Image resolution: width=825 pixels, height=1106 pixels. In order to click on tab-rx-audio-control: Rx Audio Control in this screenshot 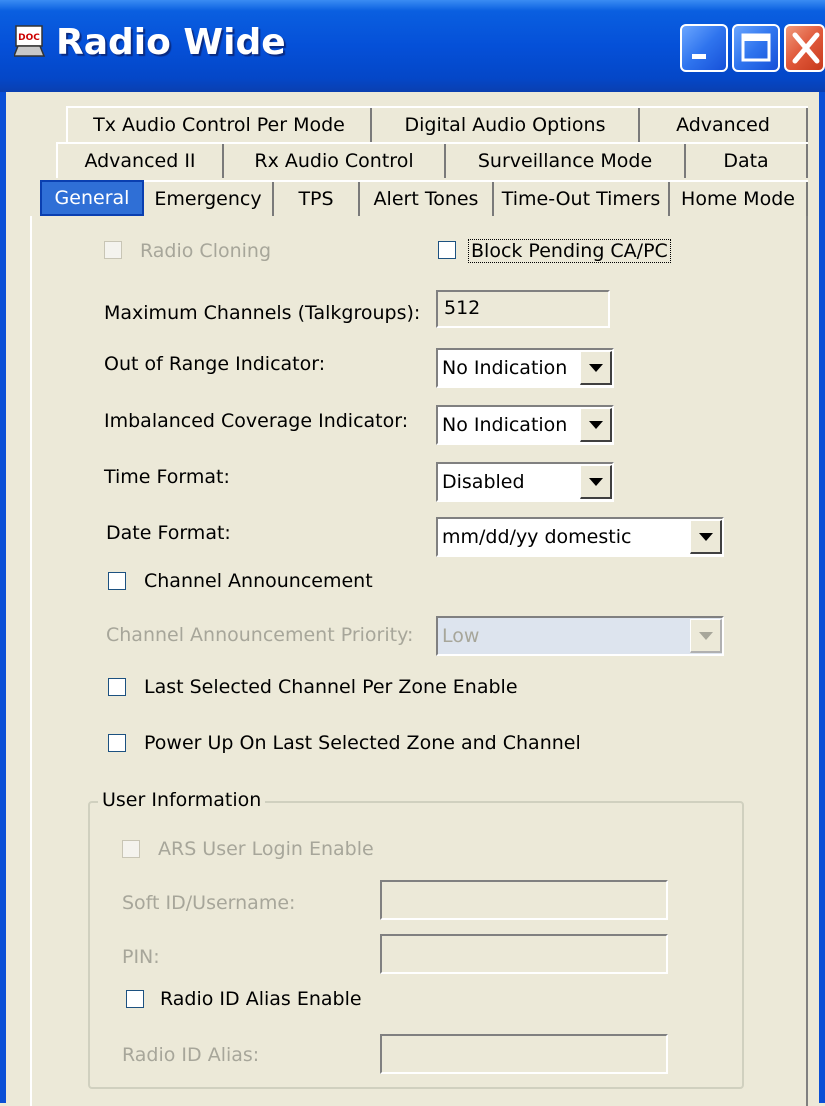, I will do `click(335, 161)`.